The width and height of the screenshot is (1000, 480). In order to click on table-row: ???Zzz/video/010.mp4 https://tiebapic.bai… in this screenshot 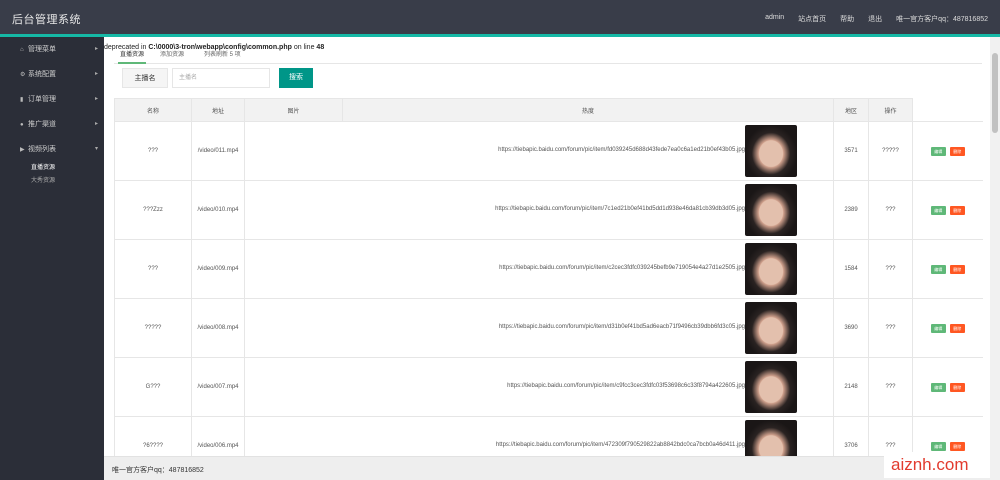, I will do `click(548, 210)`.